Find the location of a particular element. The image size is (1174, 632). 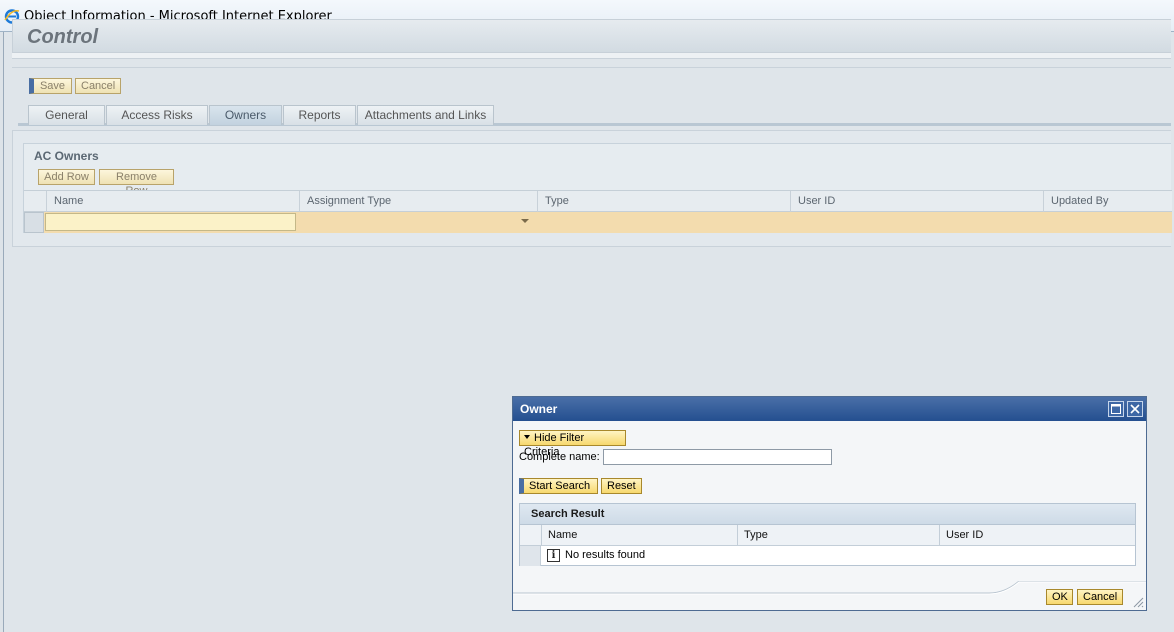

start-search-button: Start Search is located at coordinates (558, 486).